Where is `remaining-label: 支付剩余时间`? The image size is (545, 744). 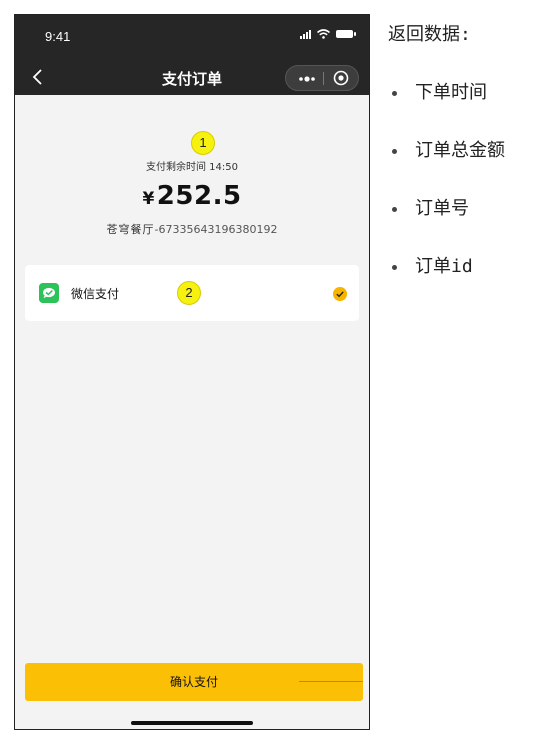
remaining-label: 支付剩余时间 is located at coordinates (175, 167).